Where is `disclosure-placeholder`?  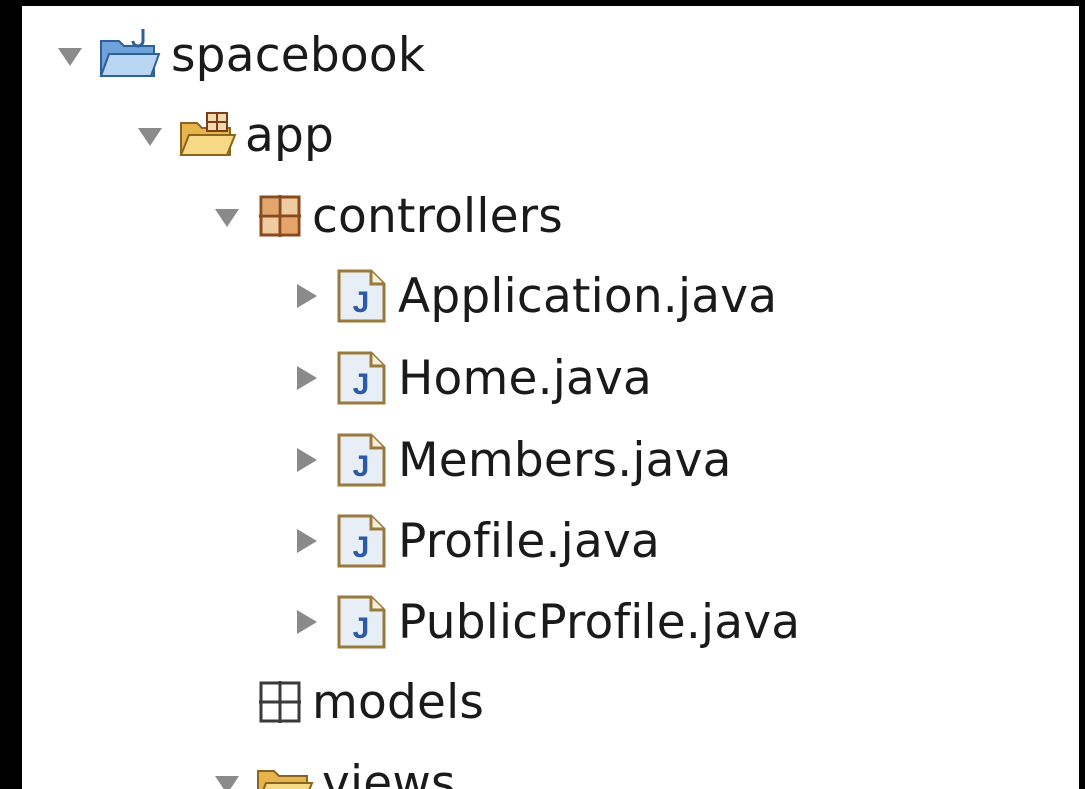 disclosure-placeholder is located at coordinates (227, 702).